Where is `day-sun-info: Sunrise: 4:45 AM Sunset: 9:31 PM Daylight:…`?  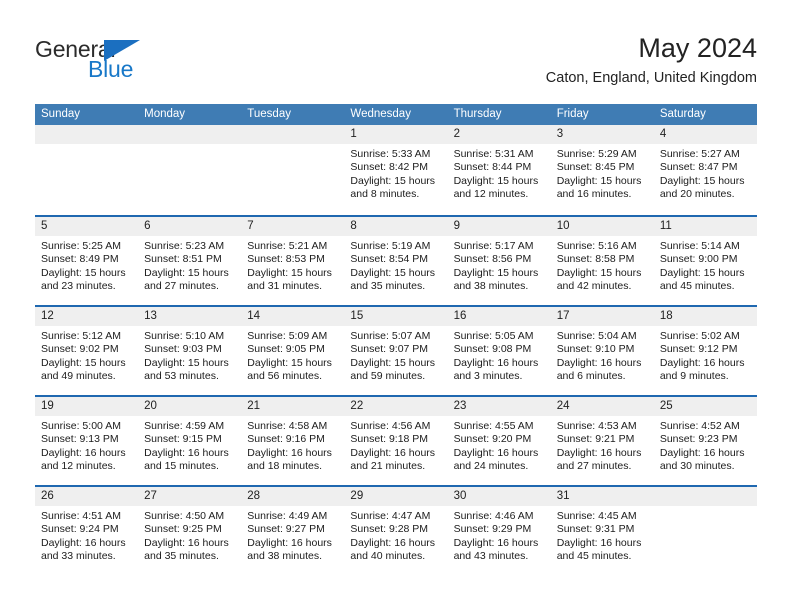
day-sun-info: Sunrise: 4:45 AM Sunset: 9:31 PM Daylight:… is located at coordinates (602, 535).